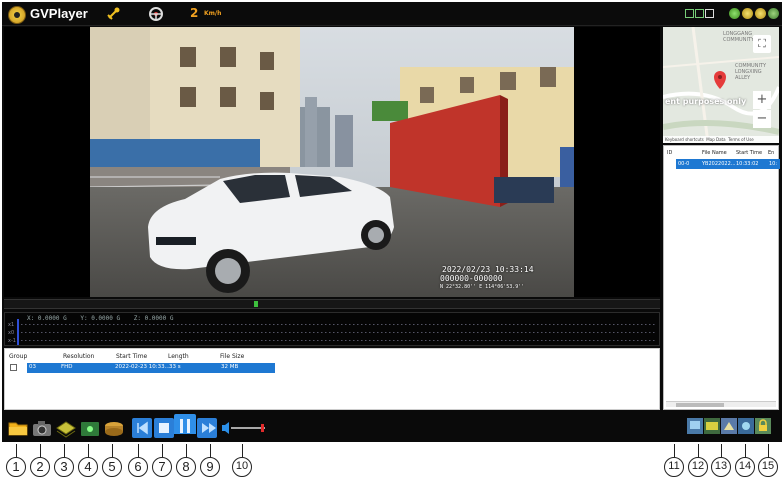 The height and width of the screenshot is (481, 784). What do you see at coordinates (175, 367) in the screenshot?
I see `cell-length: 33 s` at bounding box center [175, 367].